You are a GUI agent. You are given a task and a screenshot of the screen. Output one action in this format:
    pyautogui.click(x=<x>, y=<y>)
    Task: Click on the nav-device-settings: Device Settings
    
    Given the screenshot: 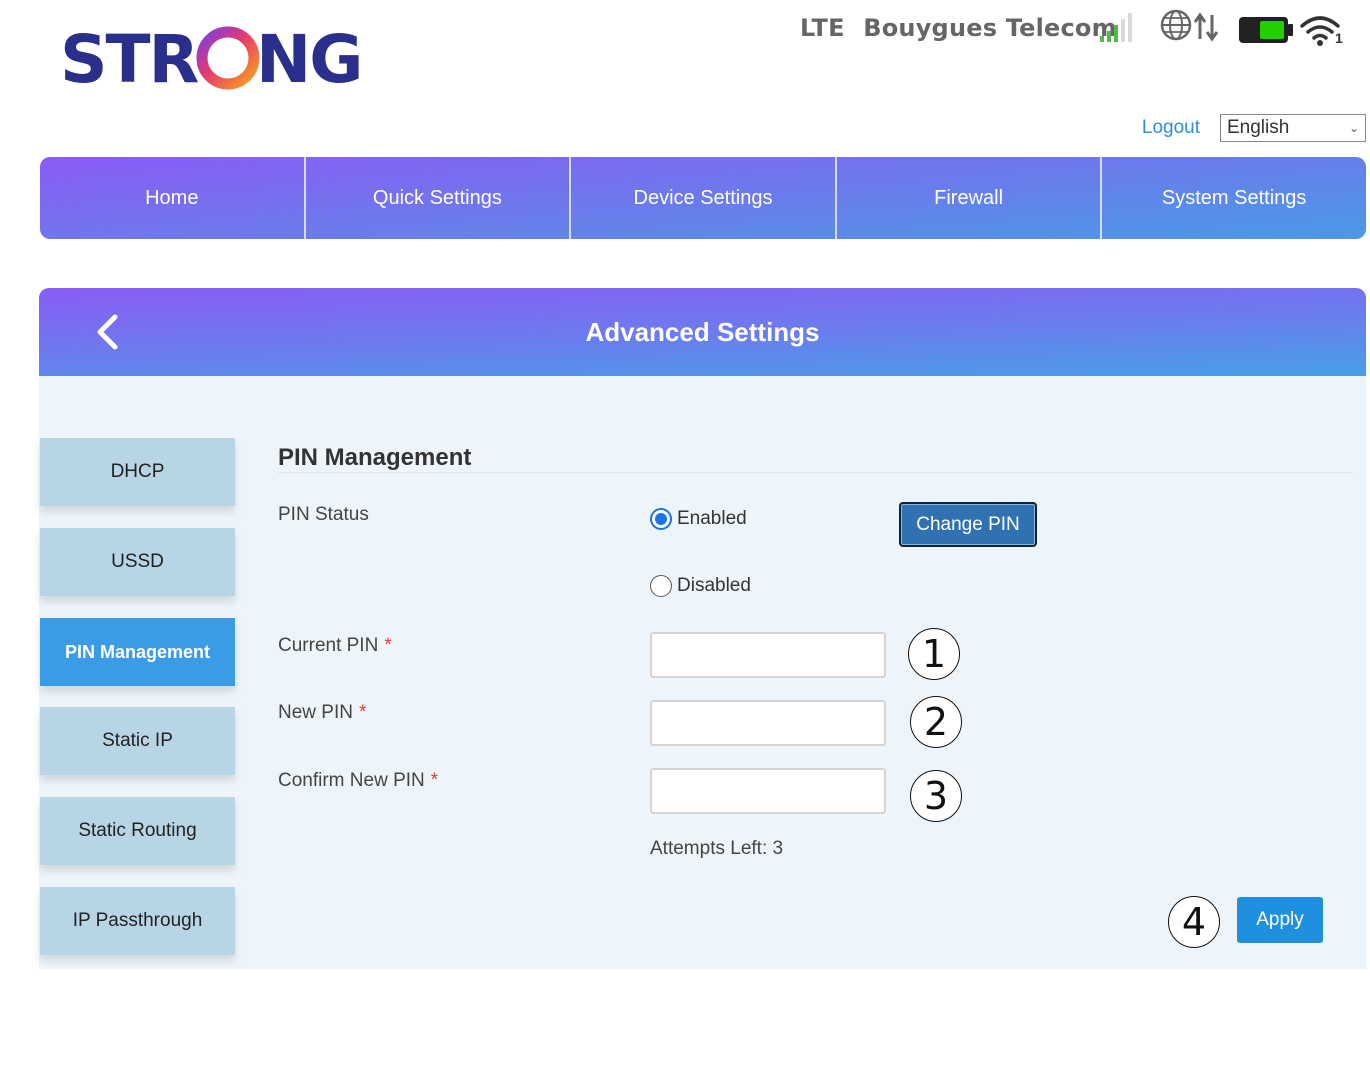 What is the action you would take?
    pyautogui.click(x=704, y=198)
    